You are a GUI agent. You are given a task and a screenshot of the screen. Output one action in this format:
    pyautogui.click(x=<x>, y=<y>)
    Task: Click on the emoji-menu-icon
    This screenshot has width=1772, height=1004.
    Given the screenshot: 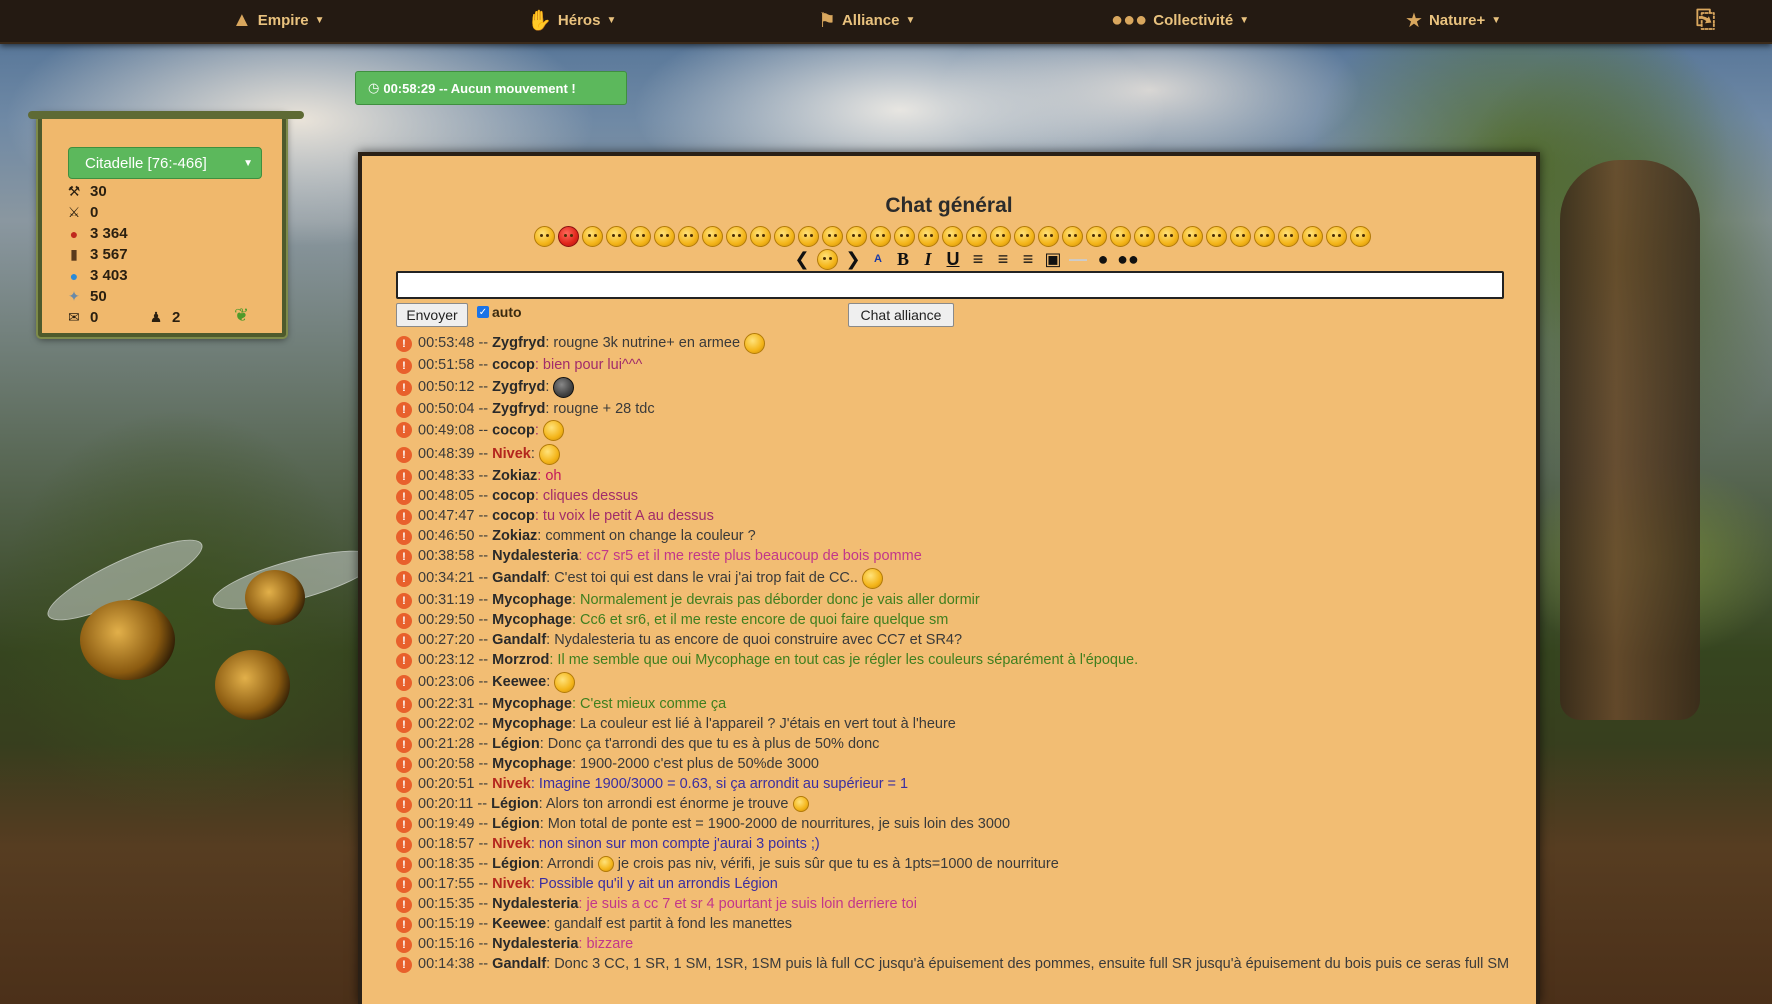 What is the action you would take?
    pyautogui.click(x=827, y=259)
    